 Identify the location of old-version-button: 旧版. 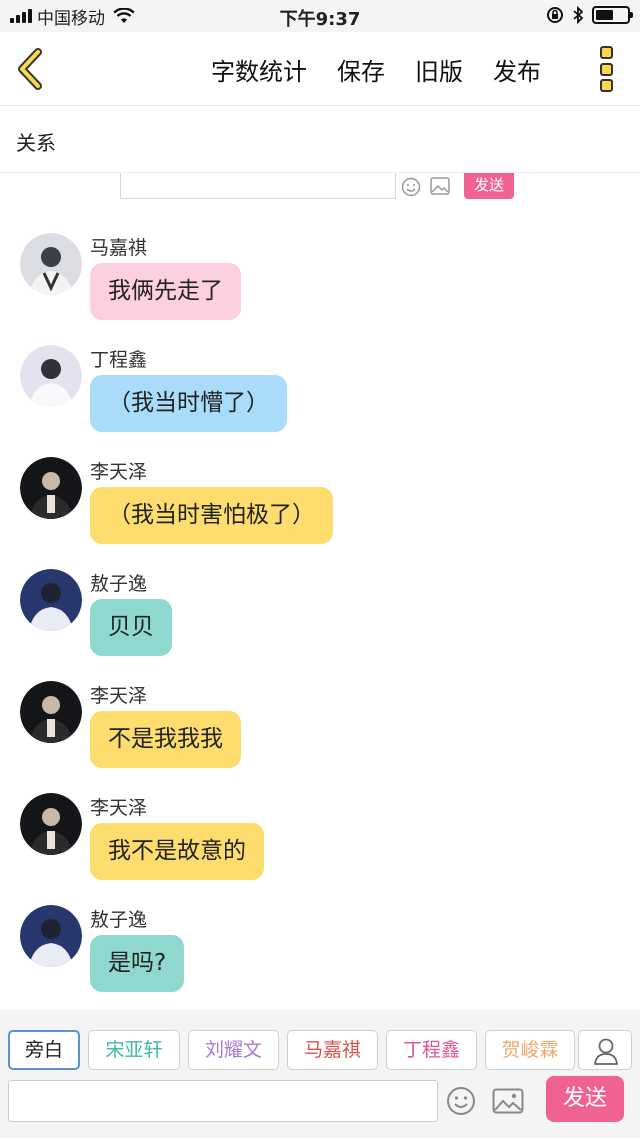
(439, 69).